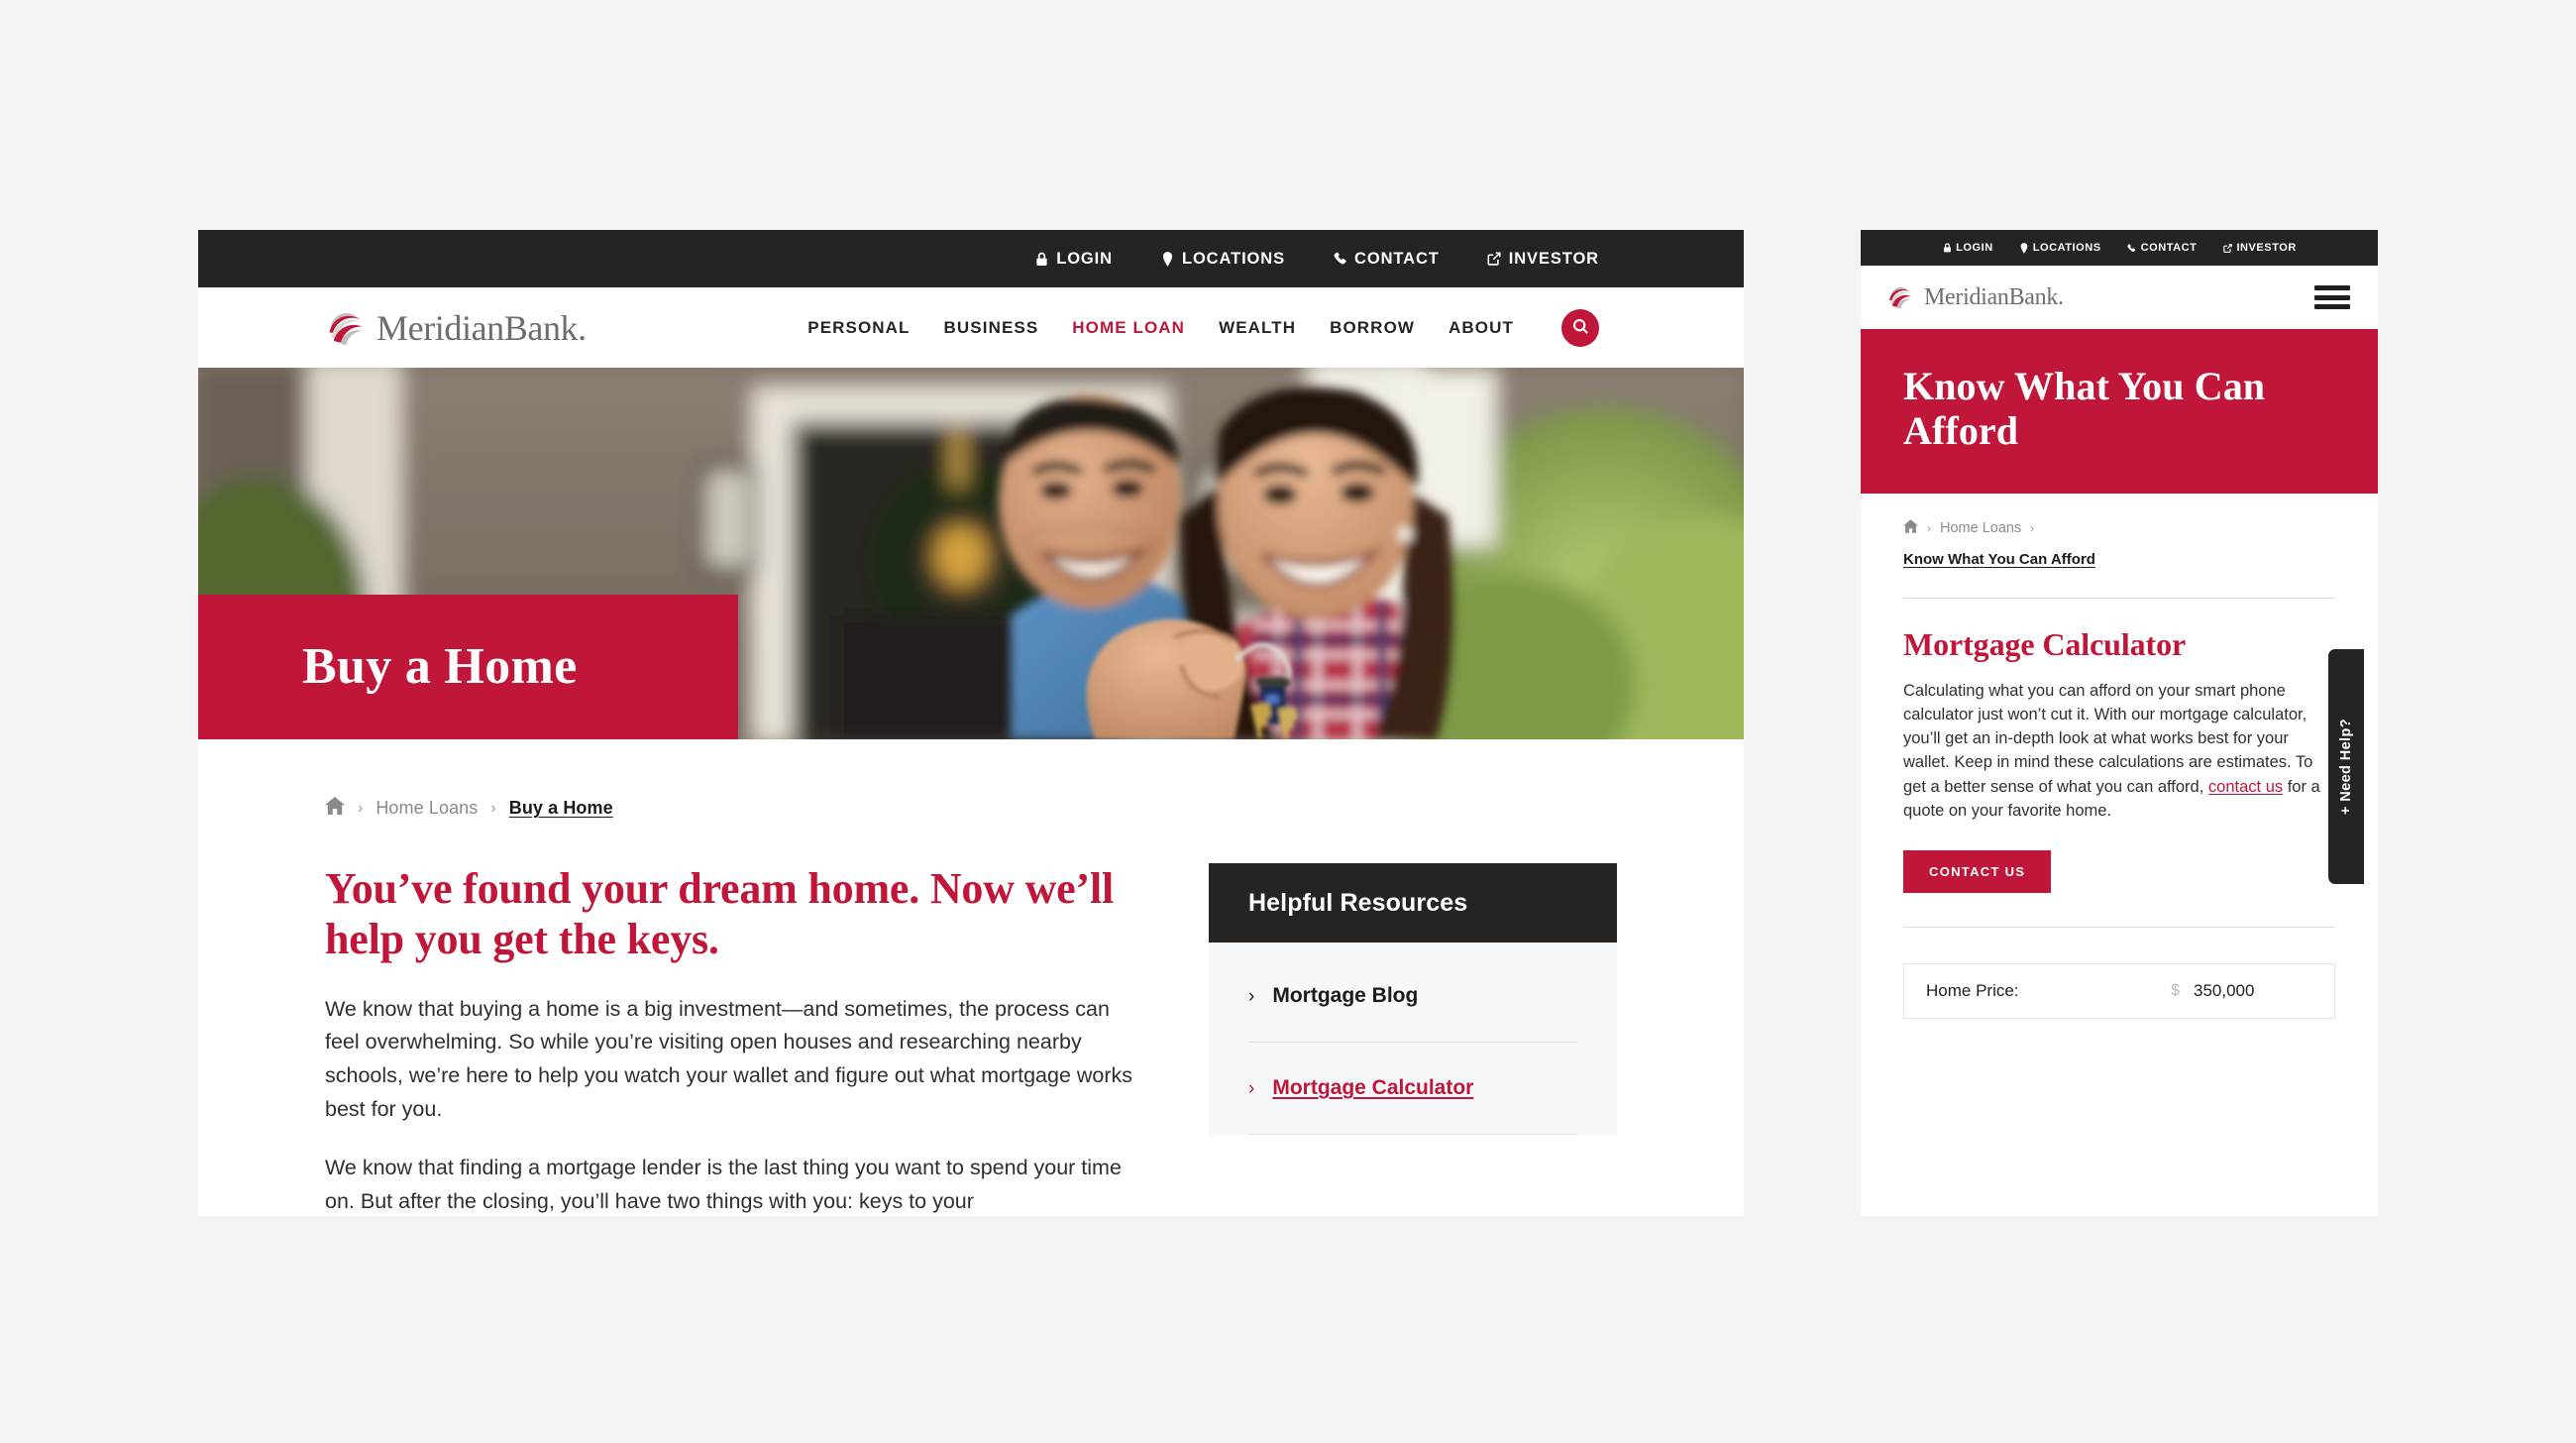  What do you see at coordinates (858, 328) in the screenshot?
I see `nav-item-personal: PERSONAL` at bounding box center [858, 328].